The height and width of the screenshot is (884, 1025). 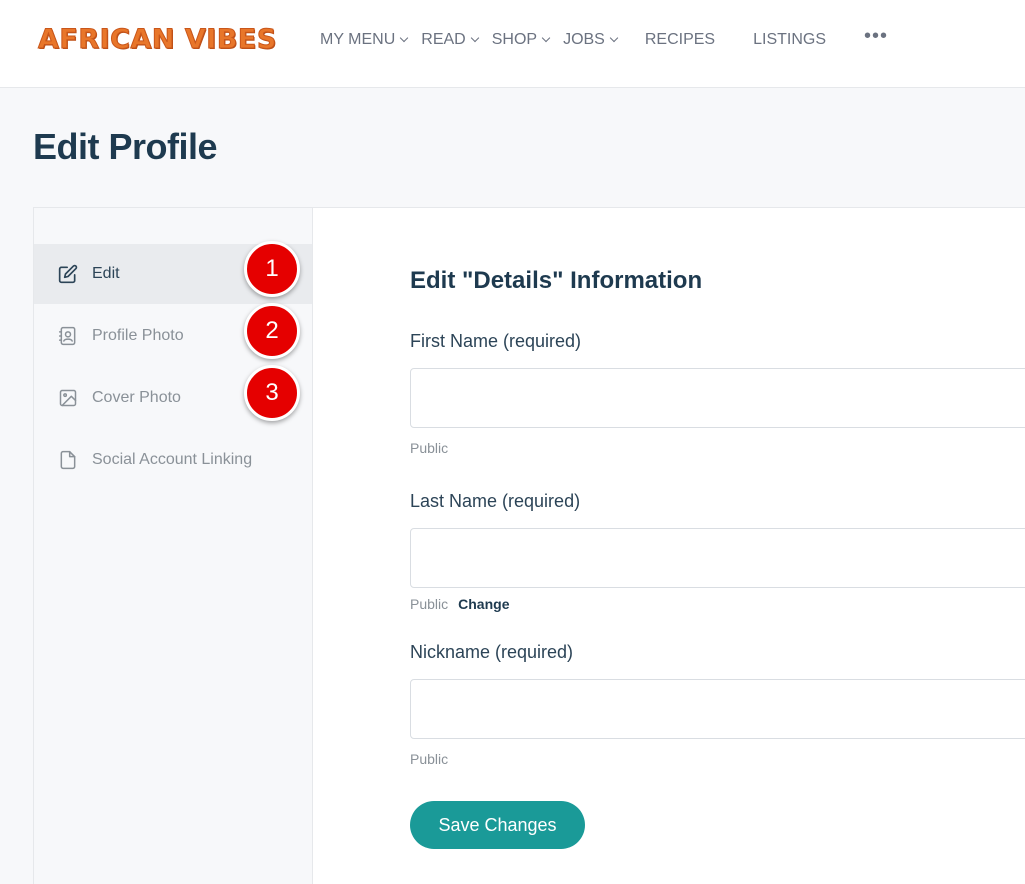 What do you see at coordinates (138, 335) in the screenshot?
I see `sidebar-item-label: Profile Photo` at bounding box center [138, 335].